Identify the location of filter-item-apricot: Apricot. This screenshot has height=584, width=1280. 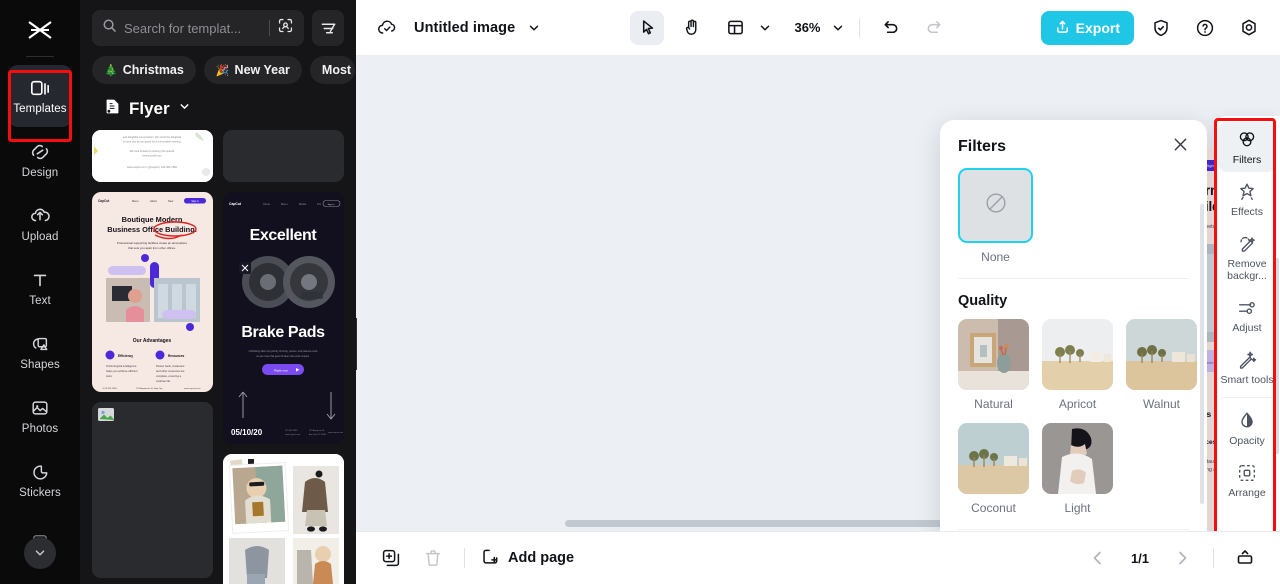
(1077, 365).